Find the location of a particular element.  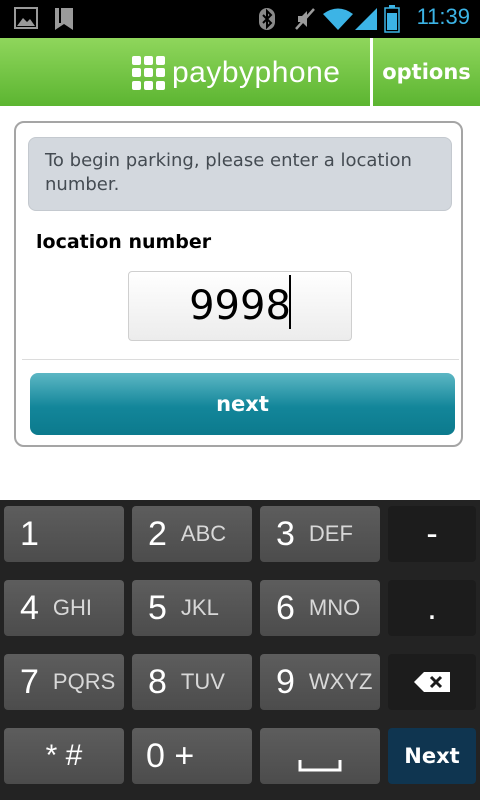

key-backspace is located at coordinates (432, 682).